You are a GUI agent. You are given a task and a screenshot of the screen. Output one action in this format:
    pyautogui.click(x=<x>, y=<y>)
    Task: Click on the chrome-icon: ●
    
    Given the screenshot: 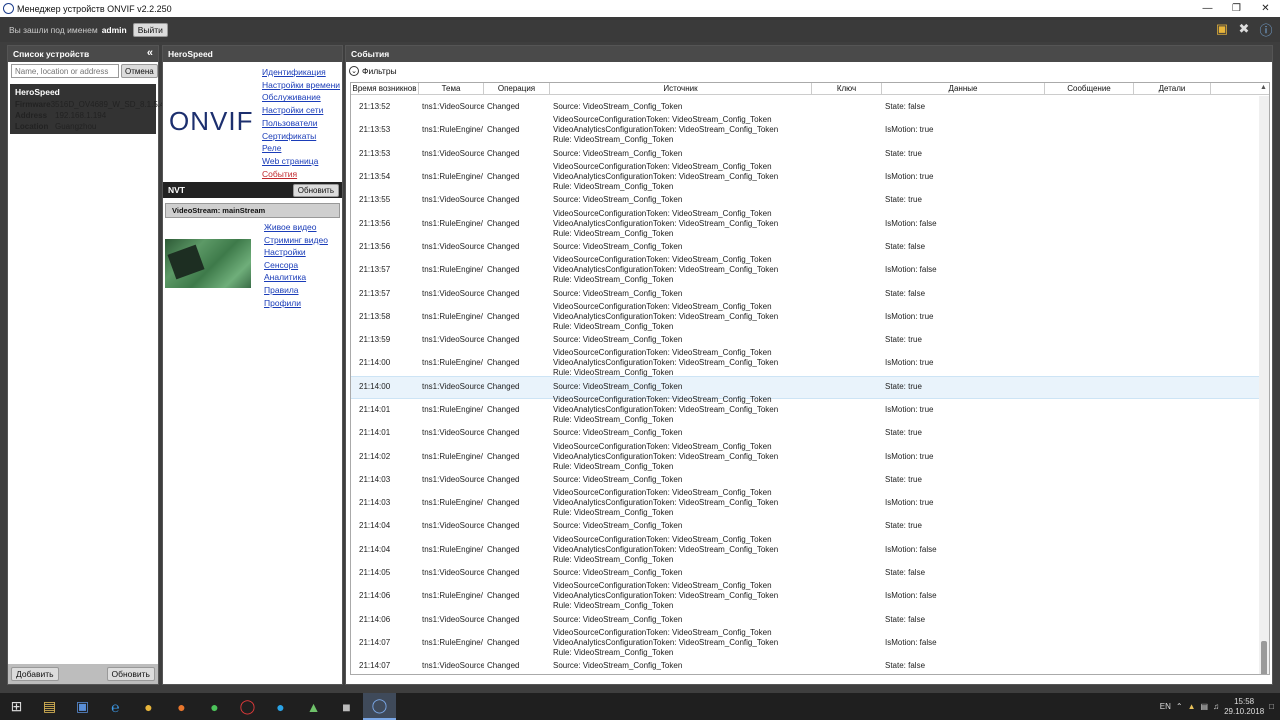 What is the action you would take?
    pyautogui.click(x=148, y=706)
    